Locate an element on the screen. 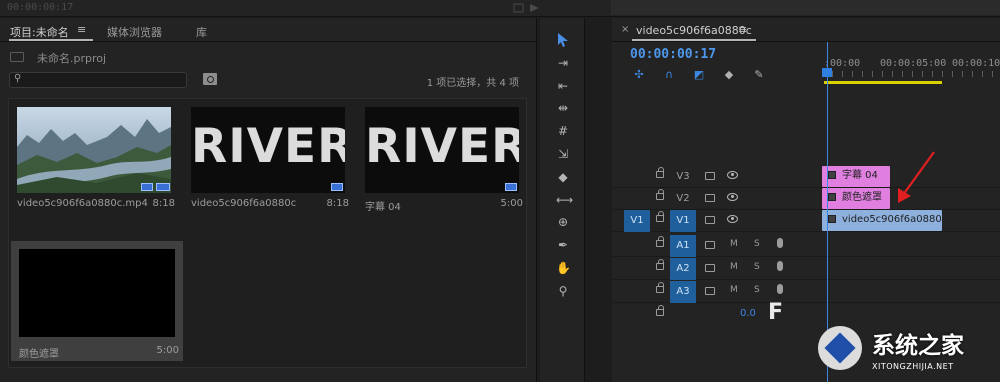 The image size is (1000, 382). slip-tool-icon: ⇲ is located at coordinates (563, 154).